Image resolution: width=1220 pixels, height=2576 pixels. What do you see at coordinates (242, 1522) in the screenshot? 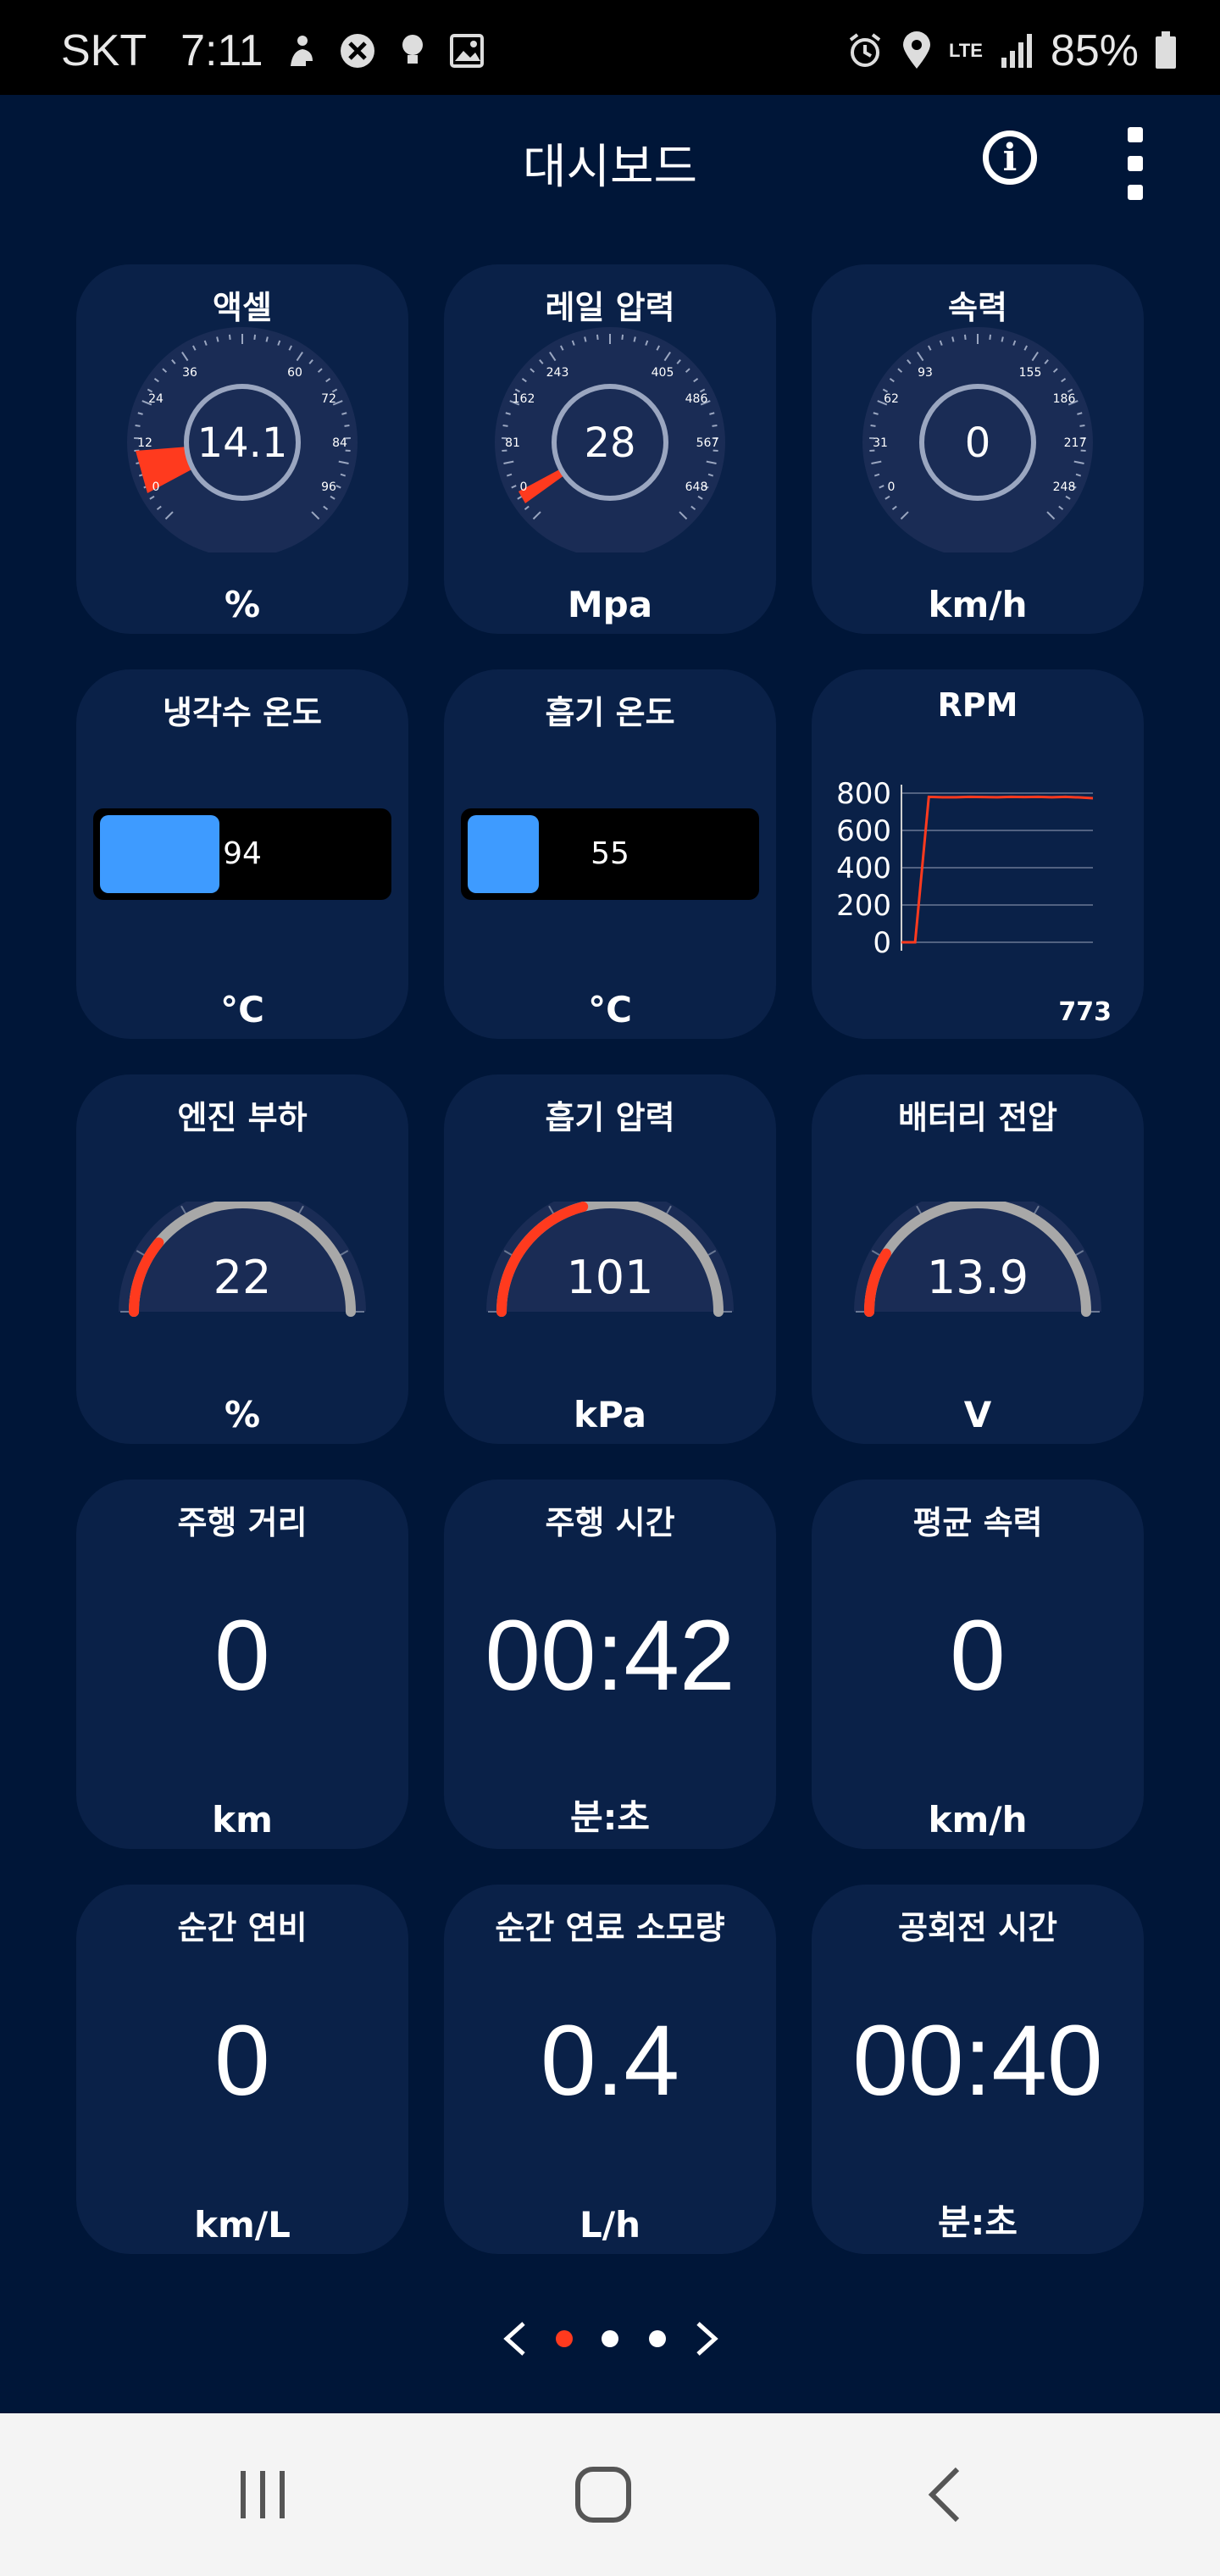
I see `tile-title: 주행 거리` at bounding box center [242, 1522].